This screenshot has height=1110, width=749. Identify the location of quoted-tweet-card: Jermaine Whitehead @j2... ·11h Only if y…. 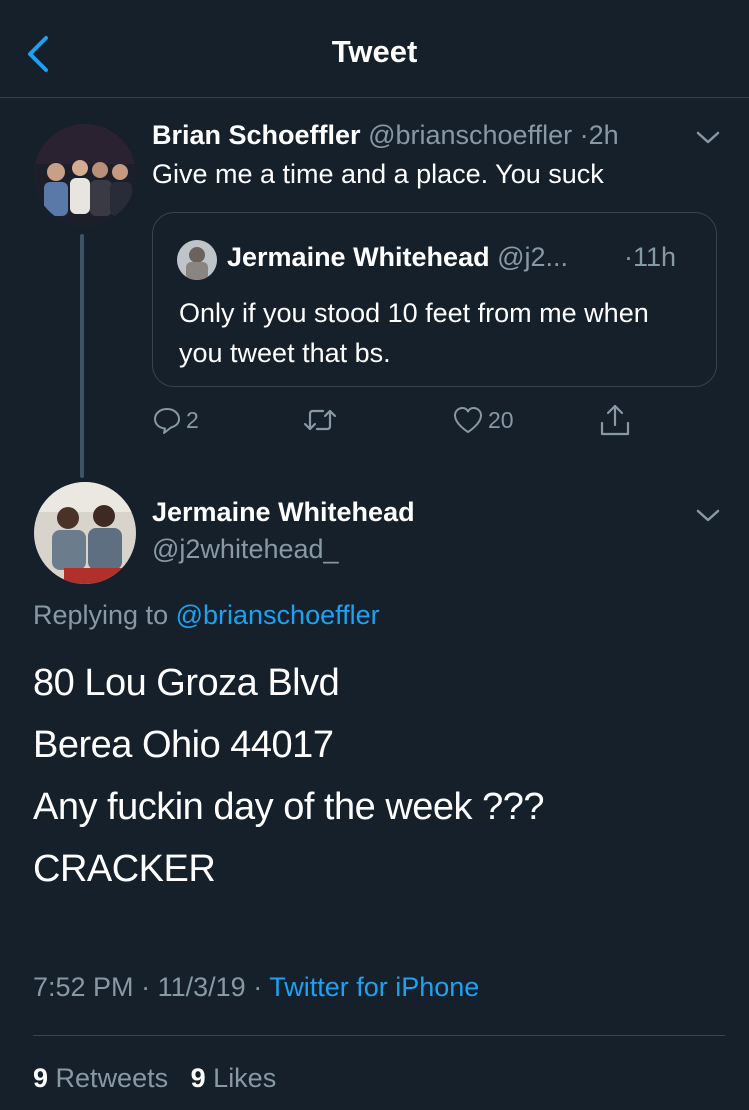
(434, 299).